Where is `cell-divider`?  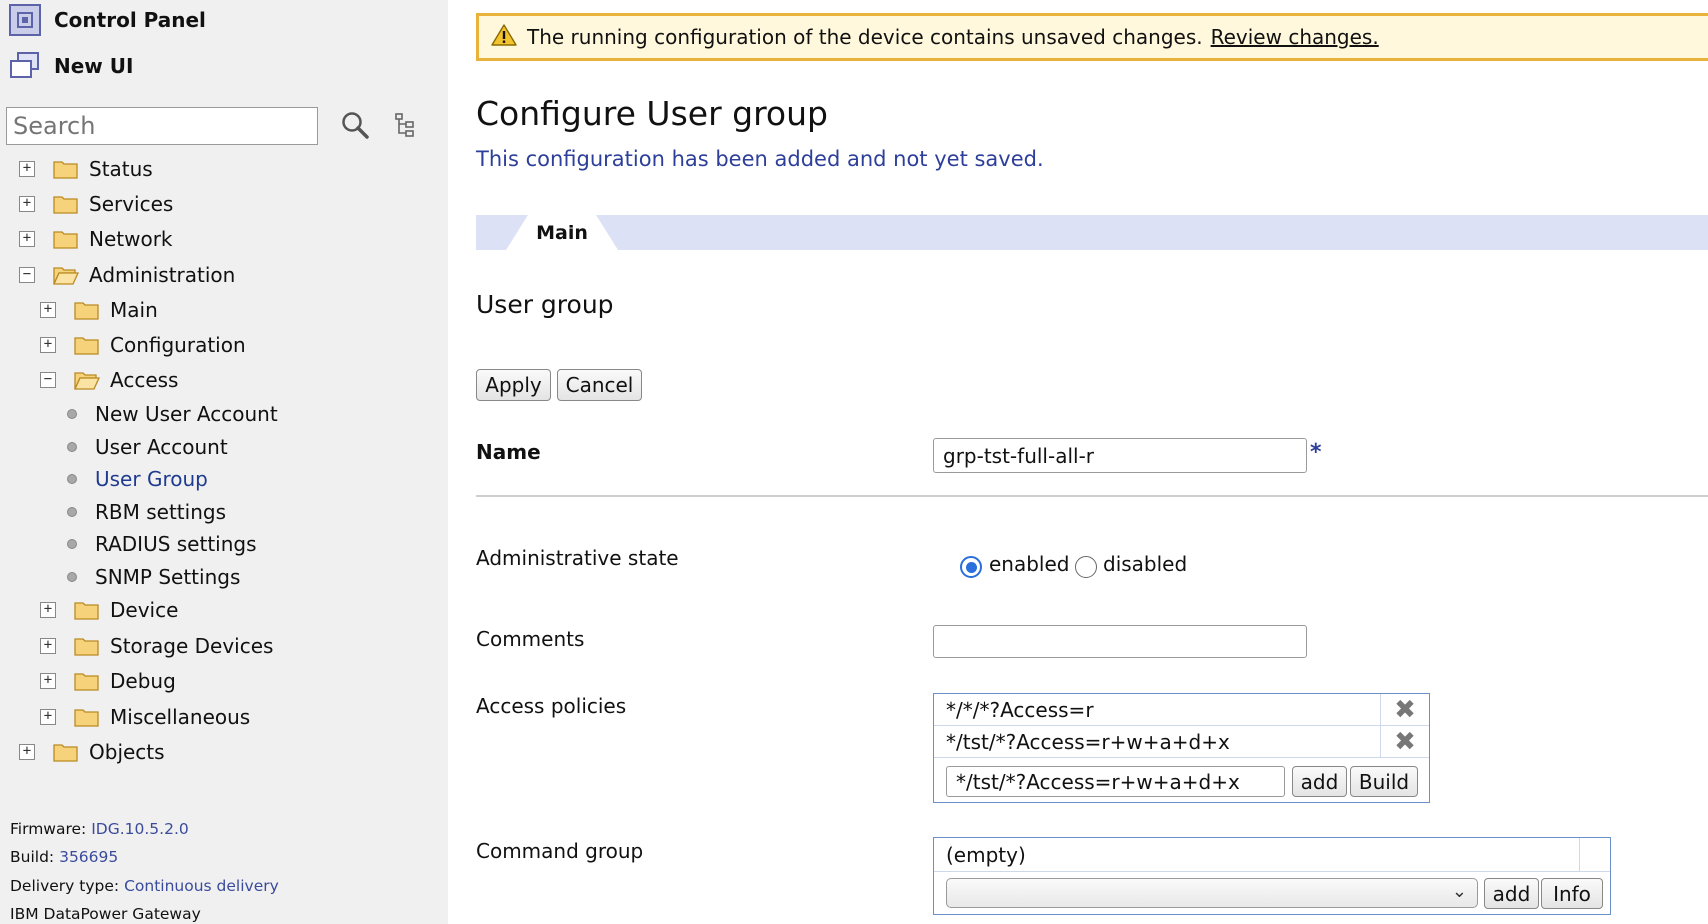
cell-divider is located at coordinates (1579, 854).